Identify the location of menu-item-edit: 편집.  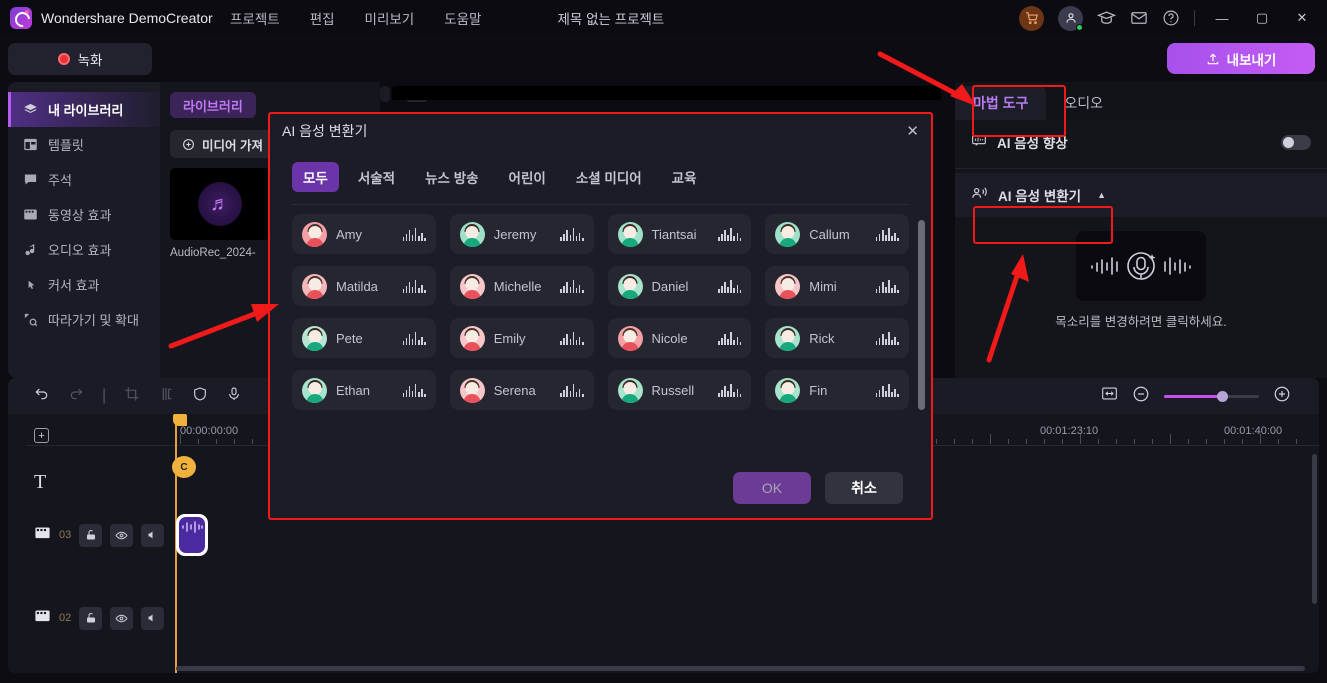
(322, 18).